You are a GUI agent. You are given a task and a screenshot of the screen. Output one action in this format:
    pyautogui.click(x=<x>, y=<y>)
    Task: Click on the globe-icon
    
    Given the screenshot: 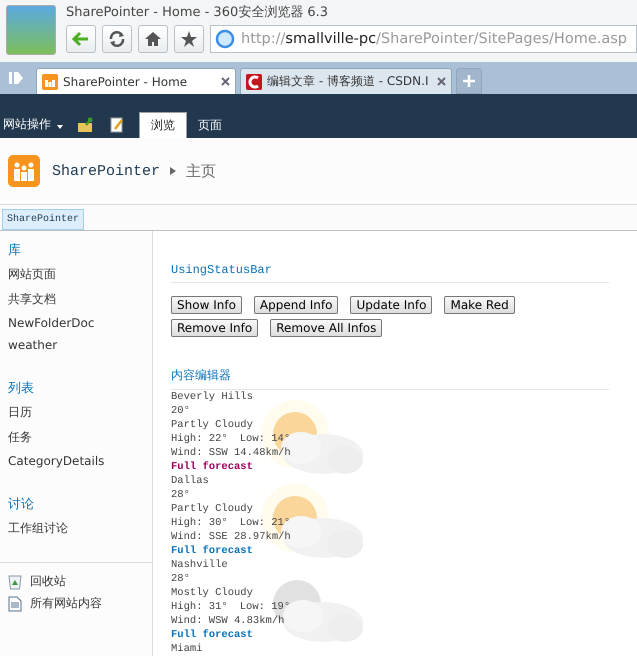 What is the action you would take?
    pyautogui.click(x=225, y=39)
    